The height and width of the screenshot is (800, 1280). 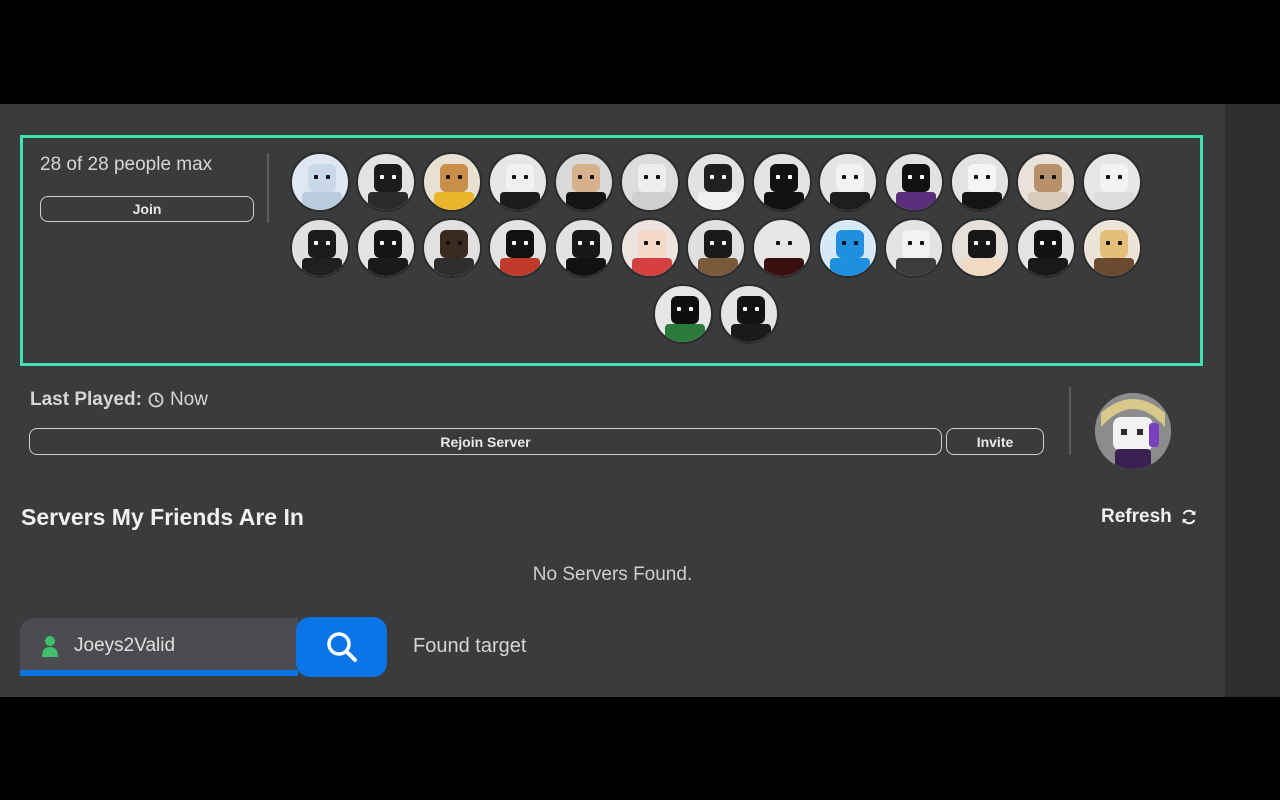 What do you see at coordinates (485, 441) in the screenshot?
I see `rejoin-server-button: Rejoin Server` at bounding box center [485, 441].